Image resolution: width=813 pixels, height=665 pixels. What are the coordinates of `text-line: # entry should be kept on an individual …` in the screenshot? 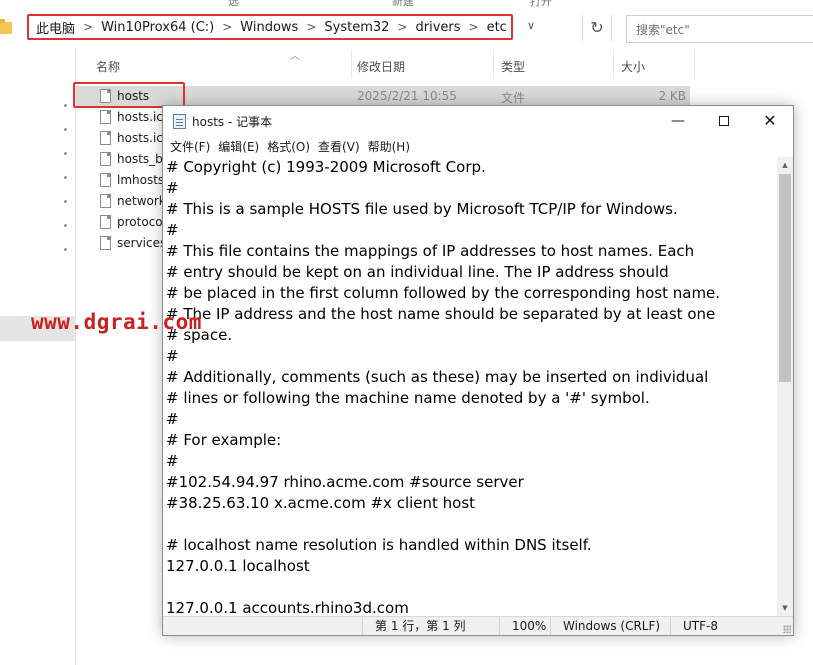 It's located at (417, 272).